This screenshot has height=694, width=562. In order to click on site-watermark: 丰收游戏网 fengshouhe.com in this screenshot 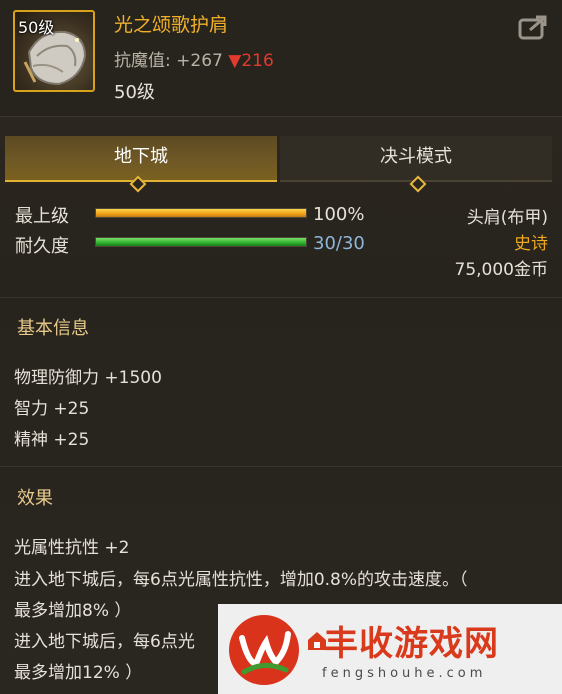, I will do `click(390, 649)`.